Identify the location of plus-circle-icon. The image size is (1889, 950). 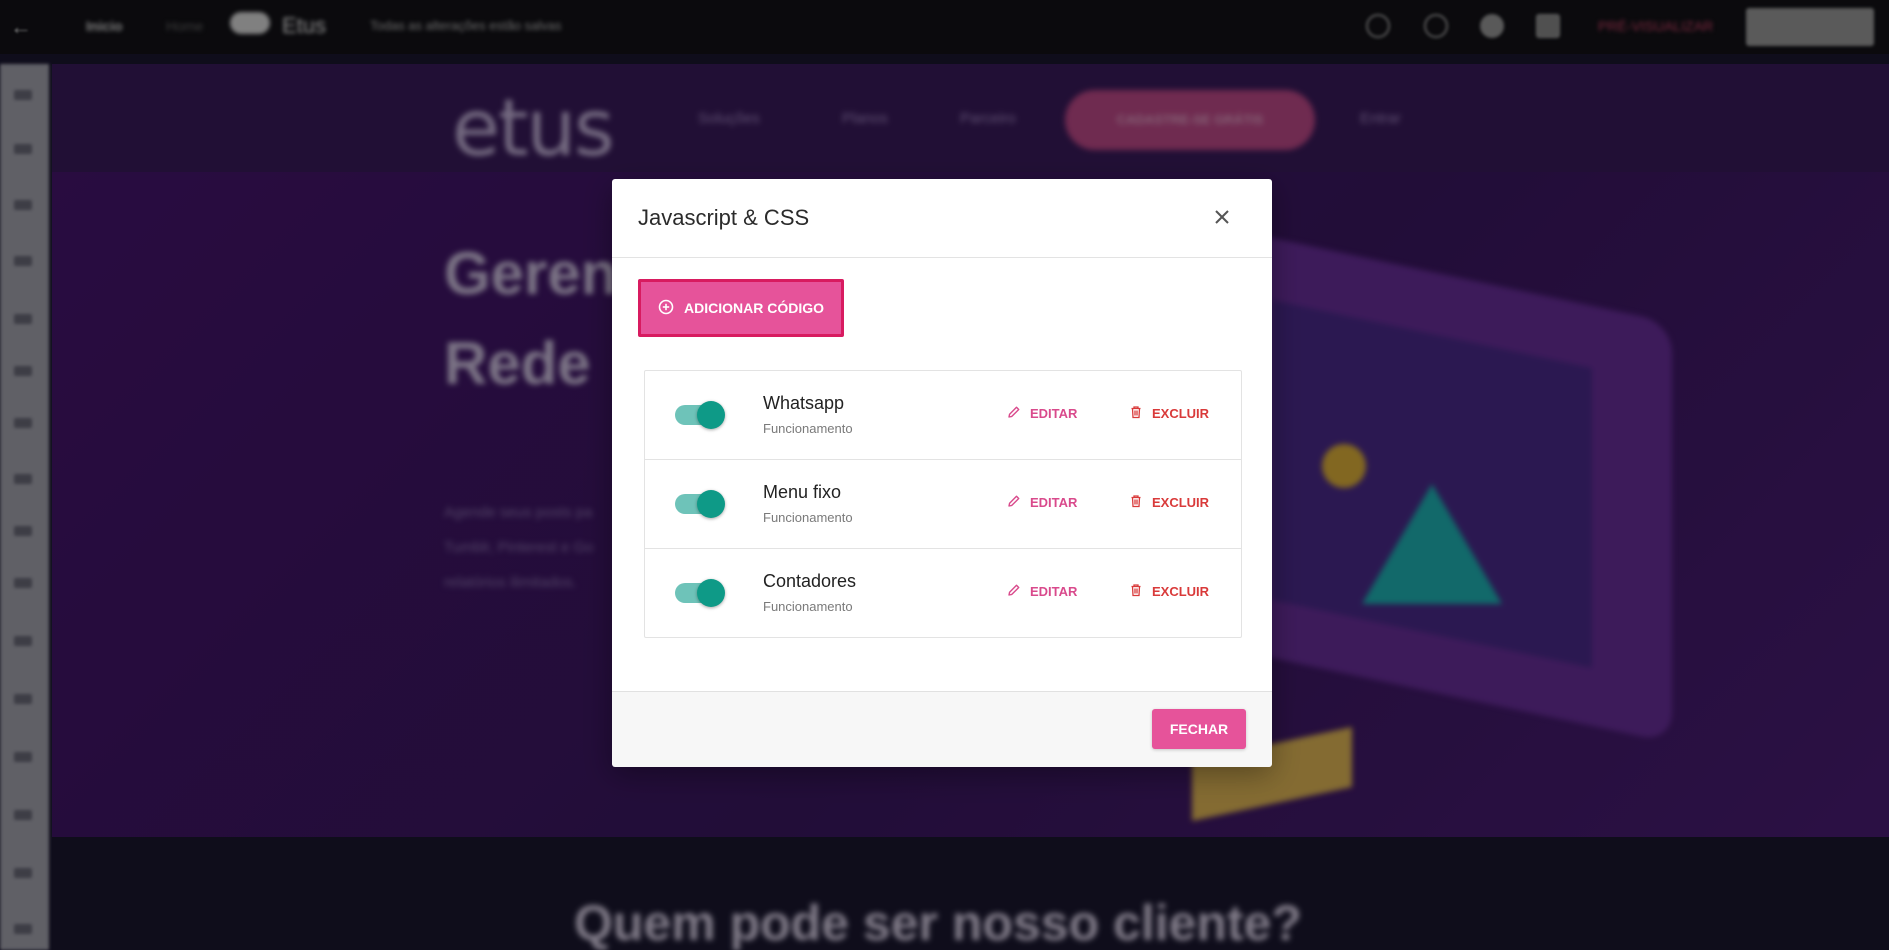
(666, 308).